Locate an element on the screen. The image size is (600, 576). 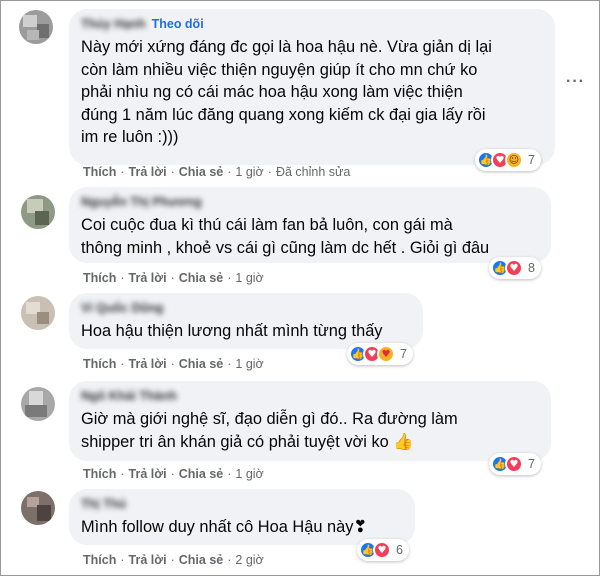
reaction-count: 6 is located at coordinates (399, 550).